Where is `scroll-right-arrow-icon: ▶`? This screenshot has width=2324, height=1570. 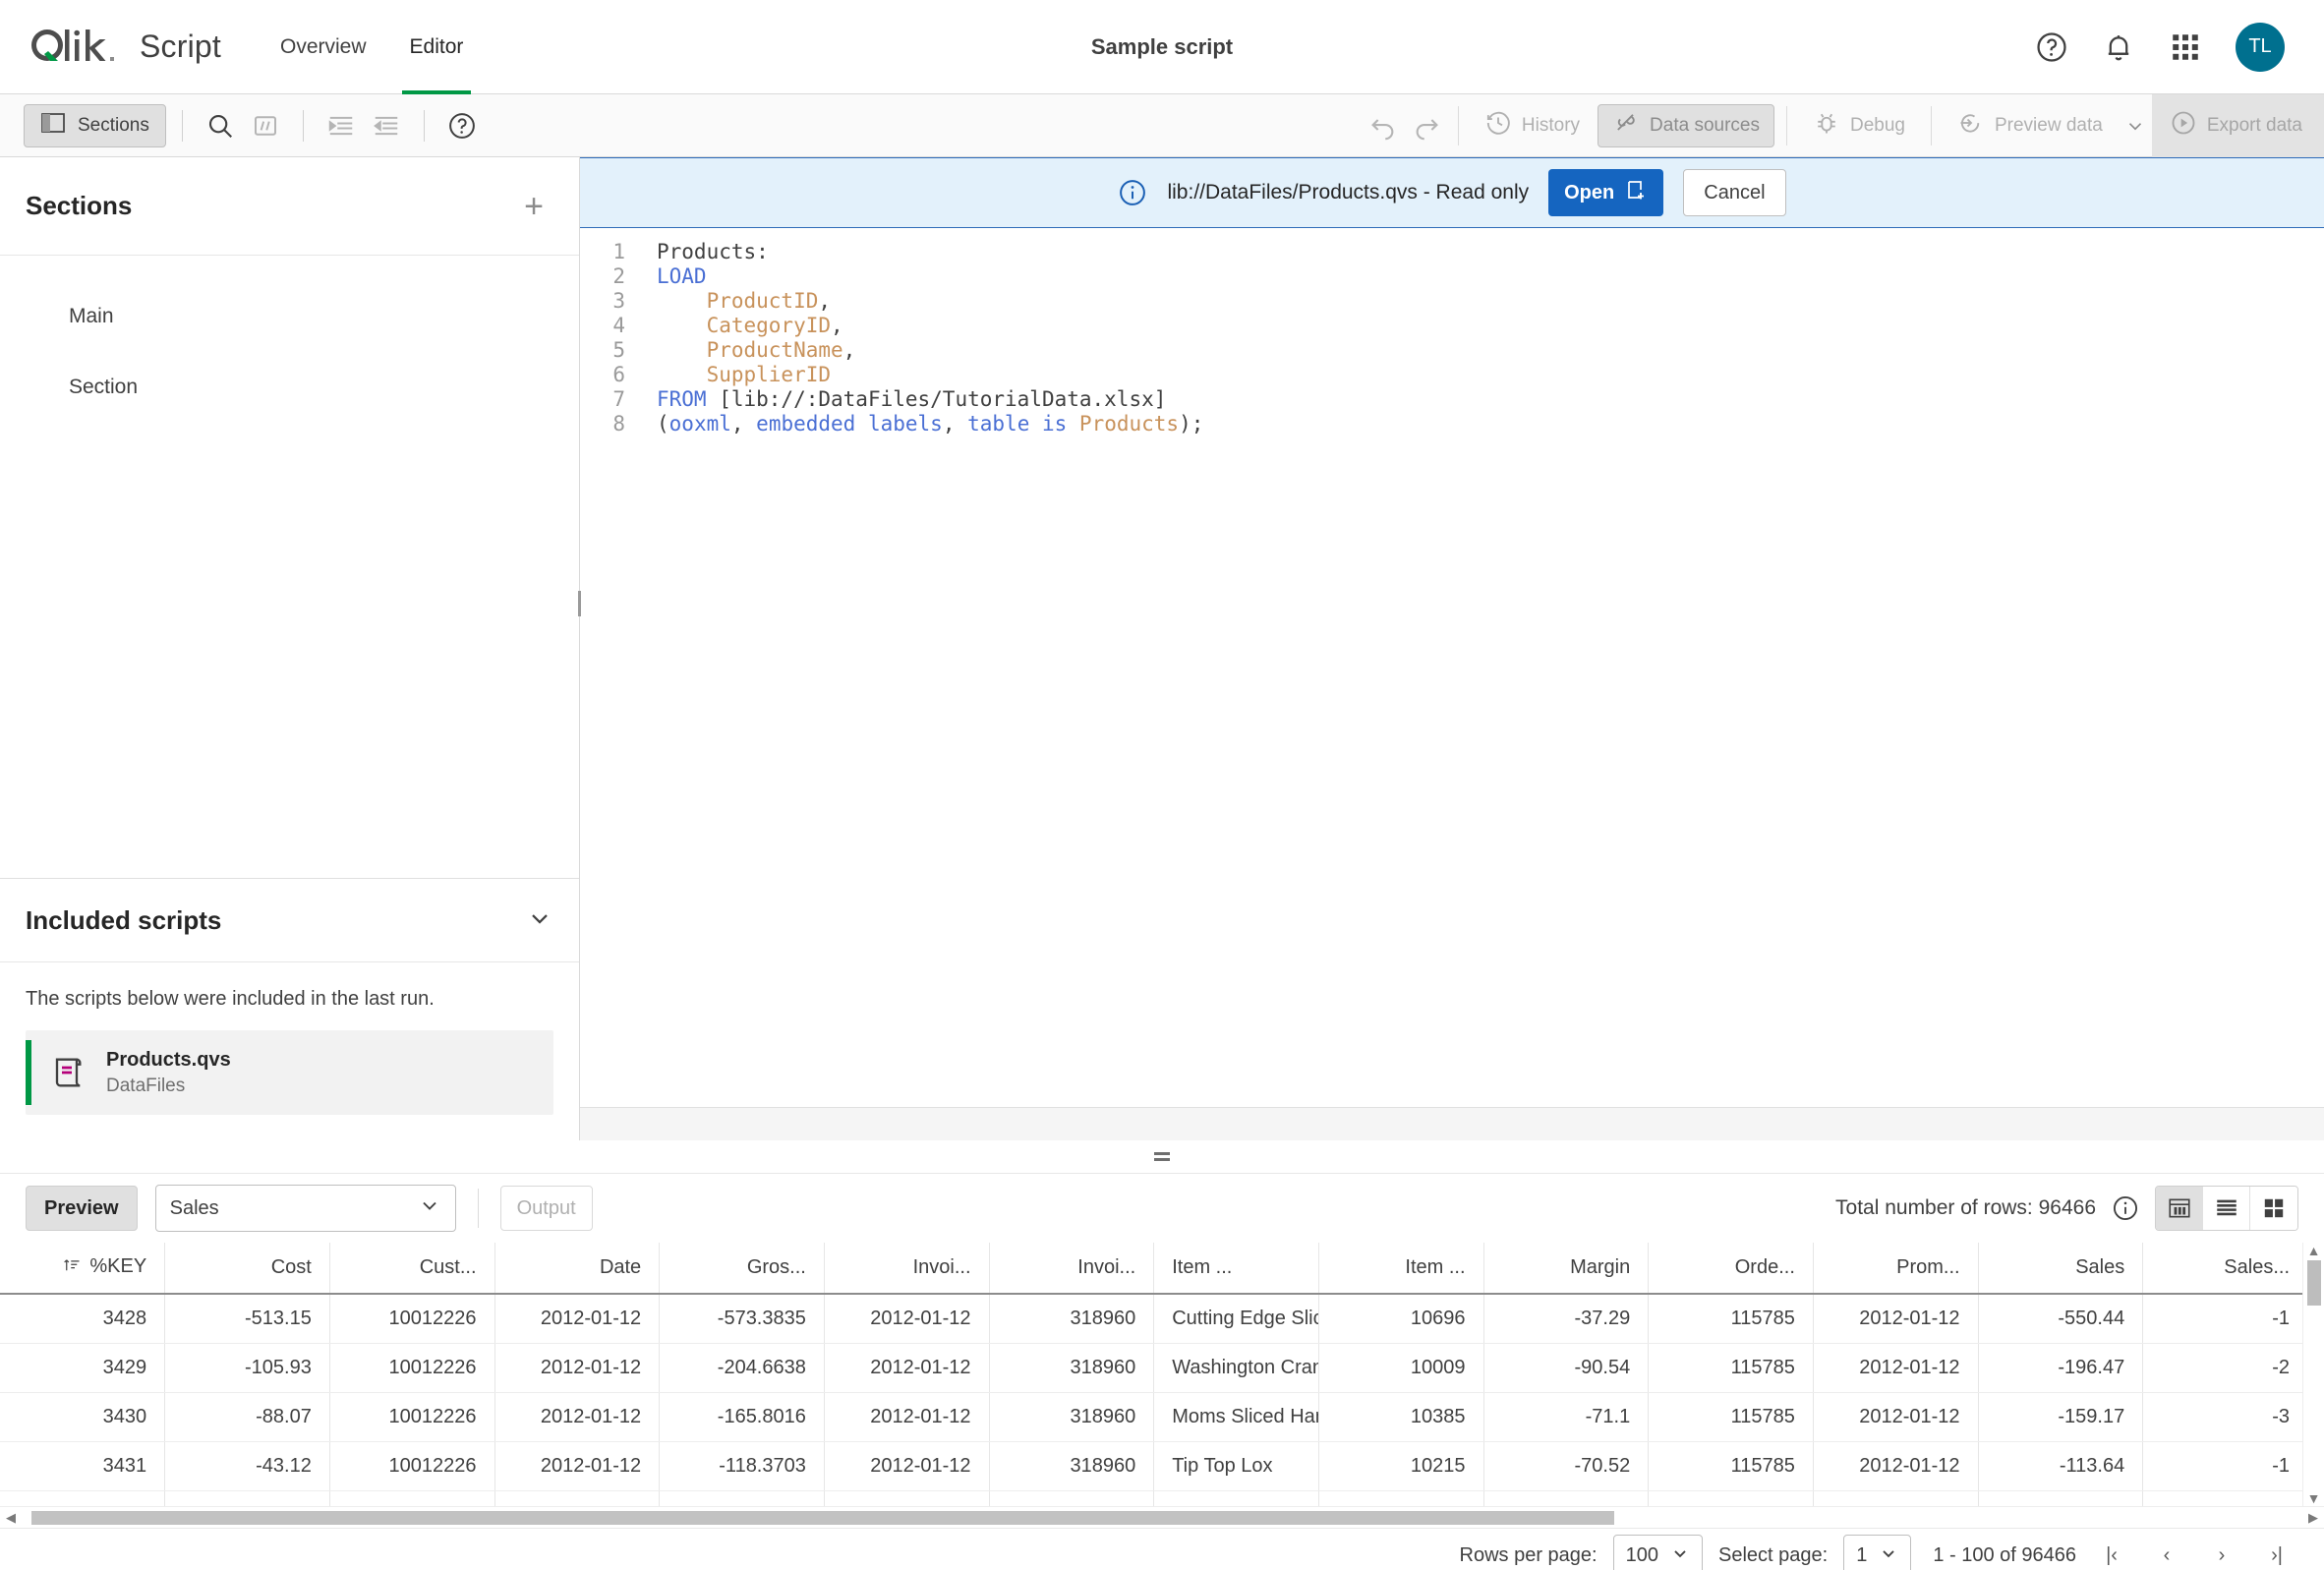
scroll-right-arrow-icon: ▶ is located at coordinates (2313, 1518).